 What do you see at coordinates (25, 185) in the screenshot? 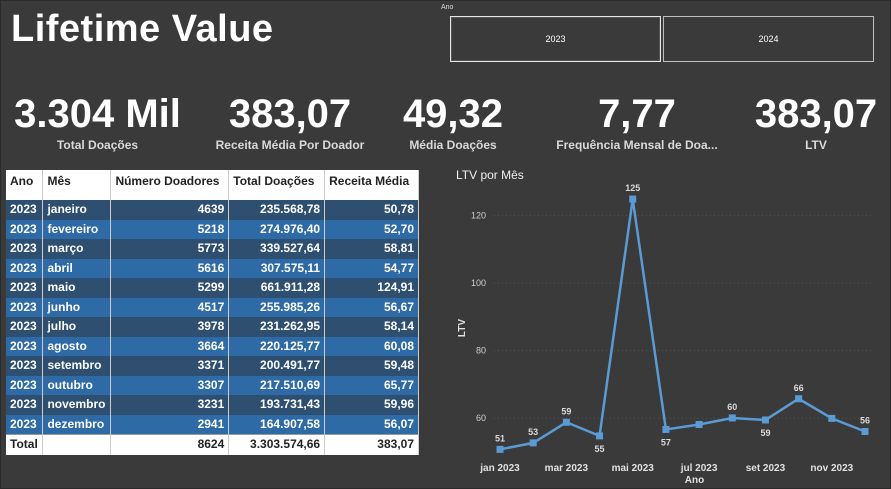
I see `column-header-ano: Ano` at bounding box center [25, 185].